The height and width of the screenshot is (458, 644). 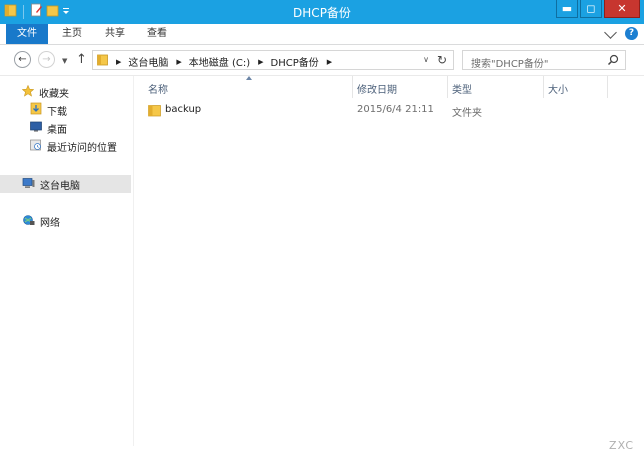 I want to click on sidebar-item-recent-places: 最近访问的位置, so click(x=73, y=146).